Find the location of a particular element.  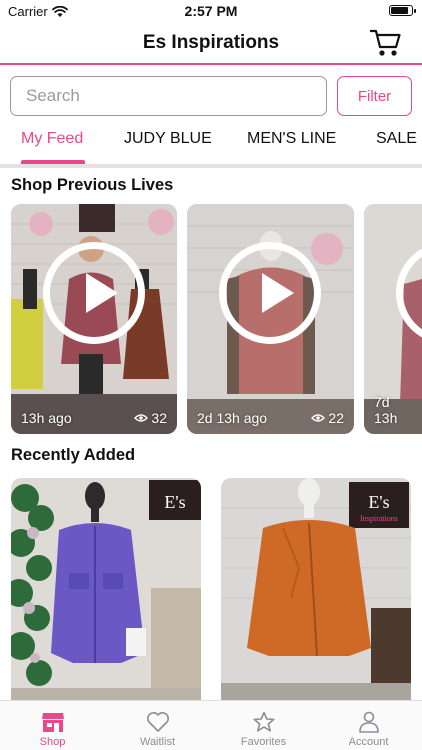

product-card: E's is located at coordinates (106, 593).